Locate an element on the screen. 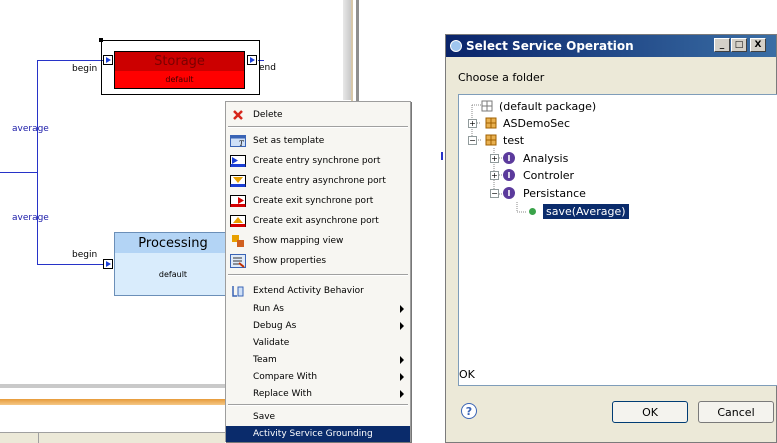  menu-item-label: Show mapping view is located at coordinates (298, 241).